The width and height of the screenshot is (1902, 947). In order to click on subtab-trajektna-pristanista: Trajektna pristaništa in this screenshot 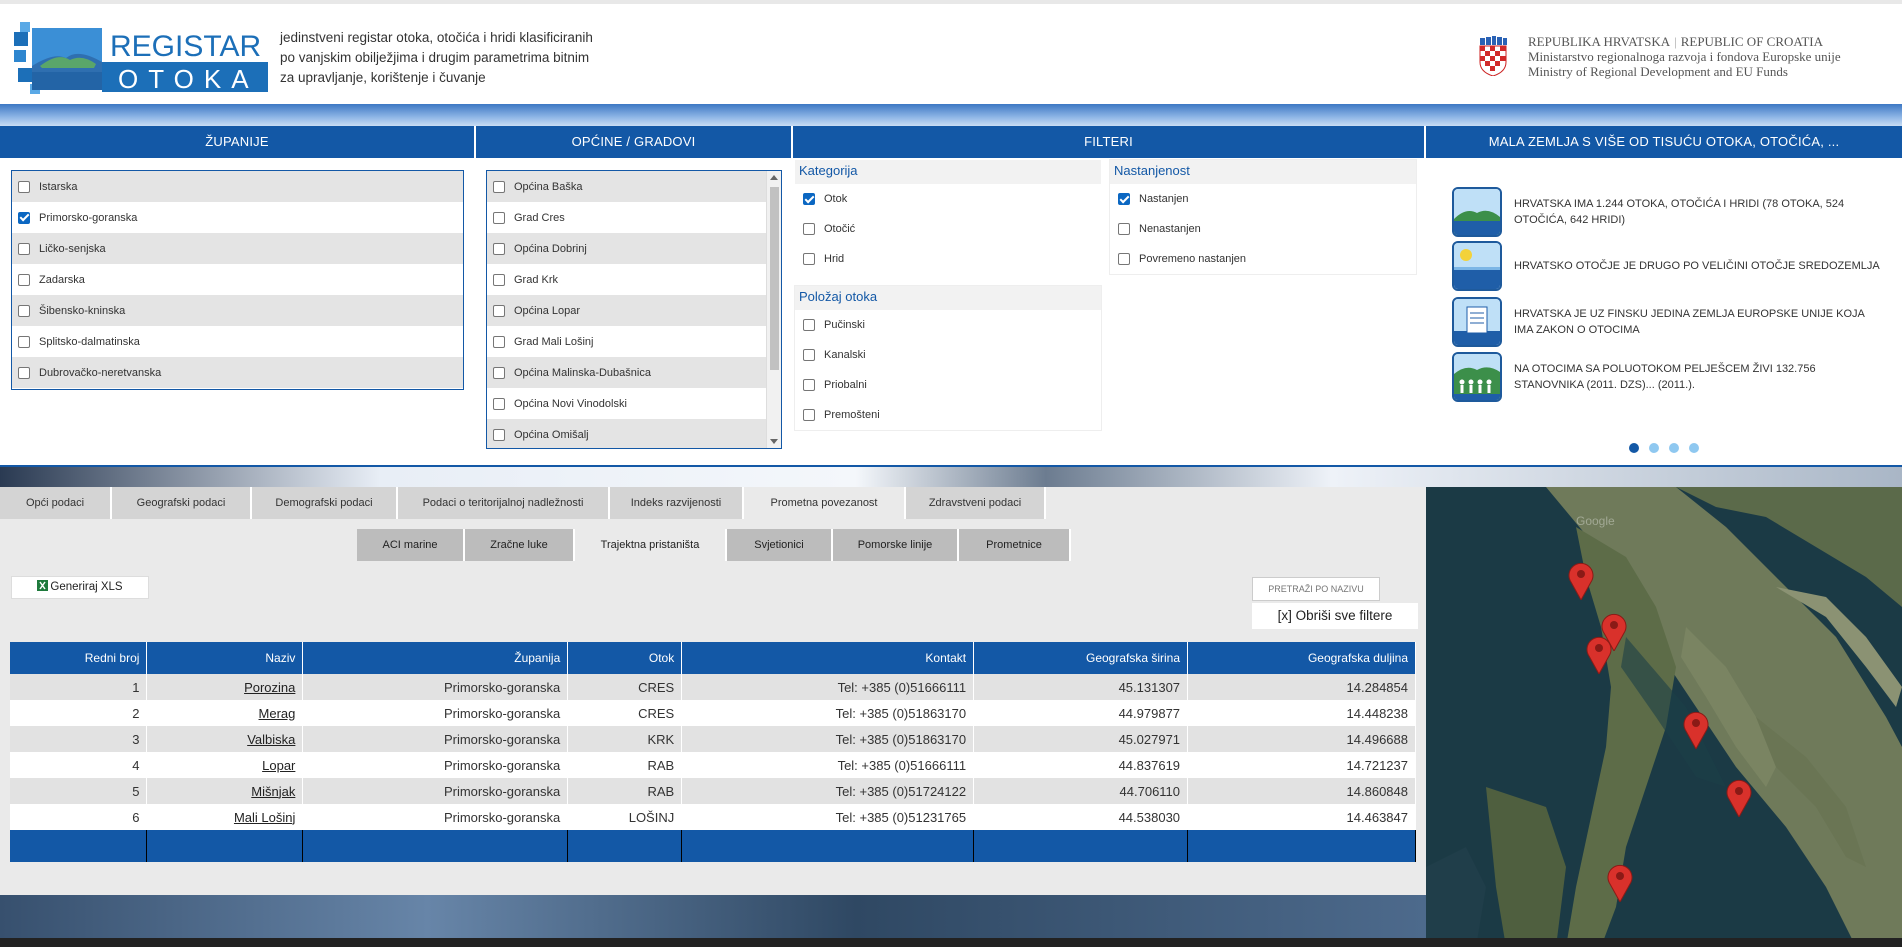, I will do `click(651, 545)`.